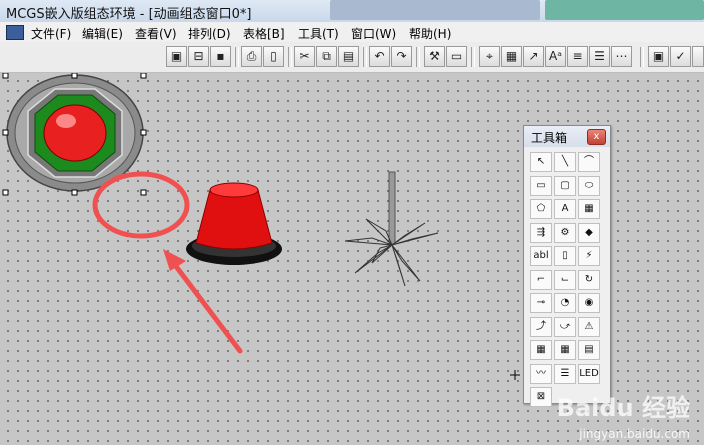  Describe the element at coordinates (565, 303) in the screenshot. I see `clock-tool: ◔` at that location.